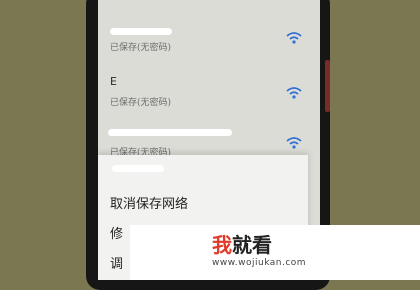  Describe the element at coordinates (327, 86) in the screenshot. I see `phone-side-button` at that location.